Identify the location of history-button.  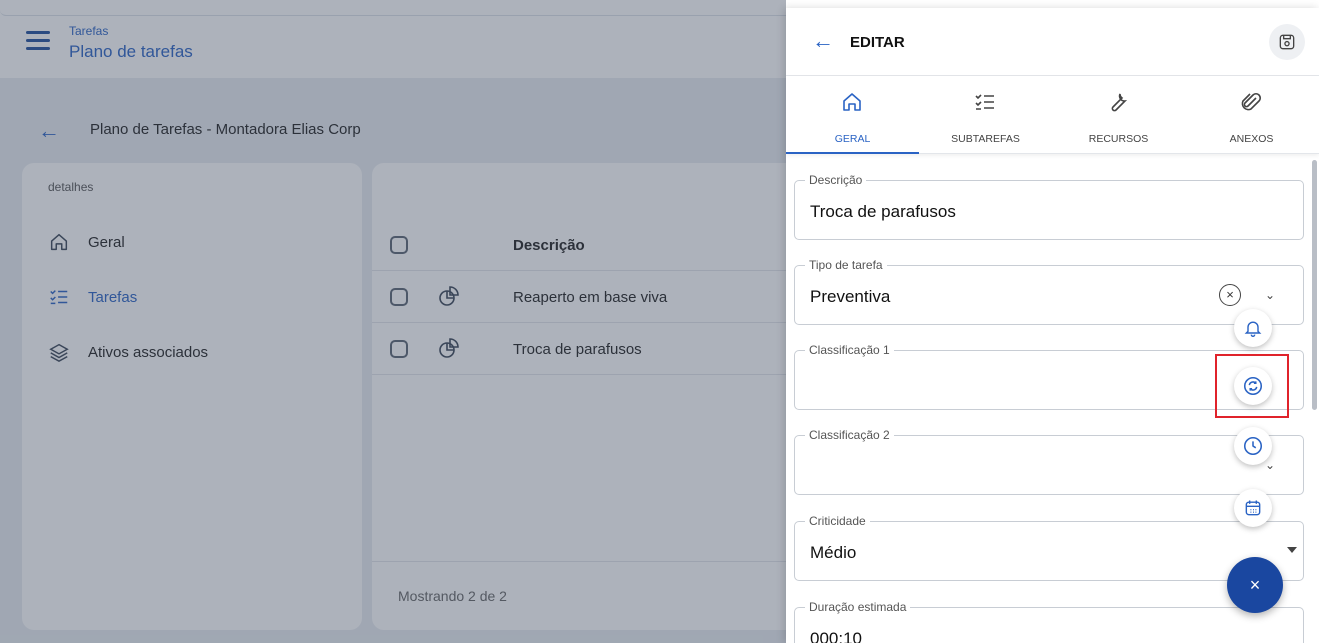
(1253, 446).